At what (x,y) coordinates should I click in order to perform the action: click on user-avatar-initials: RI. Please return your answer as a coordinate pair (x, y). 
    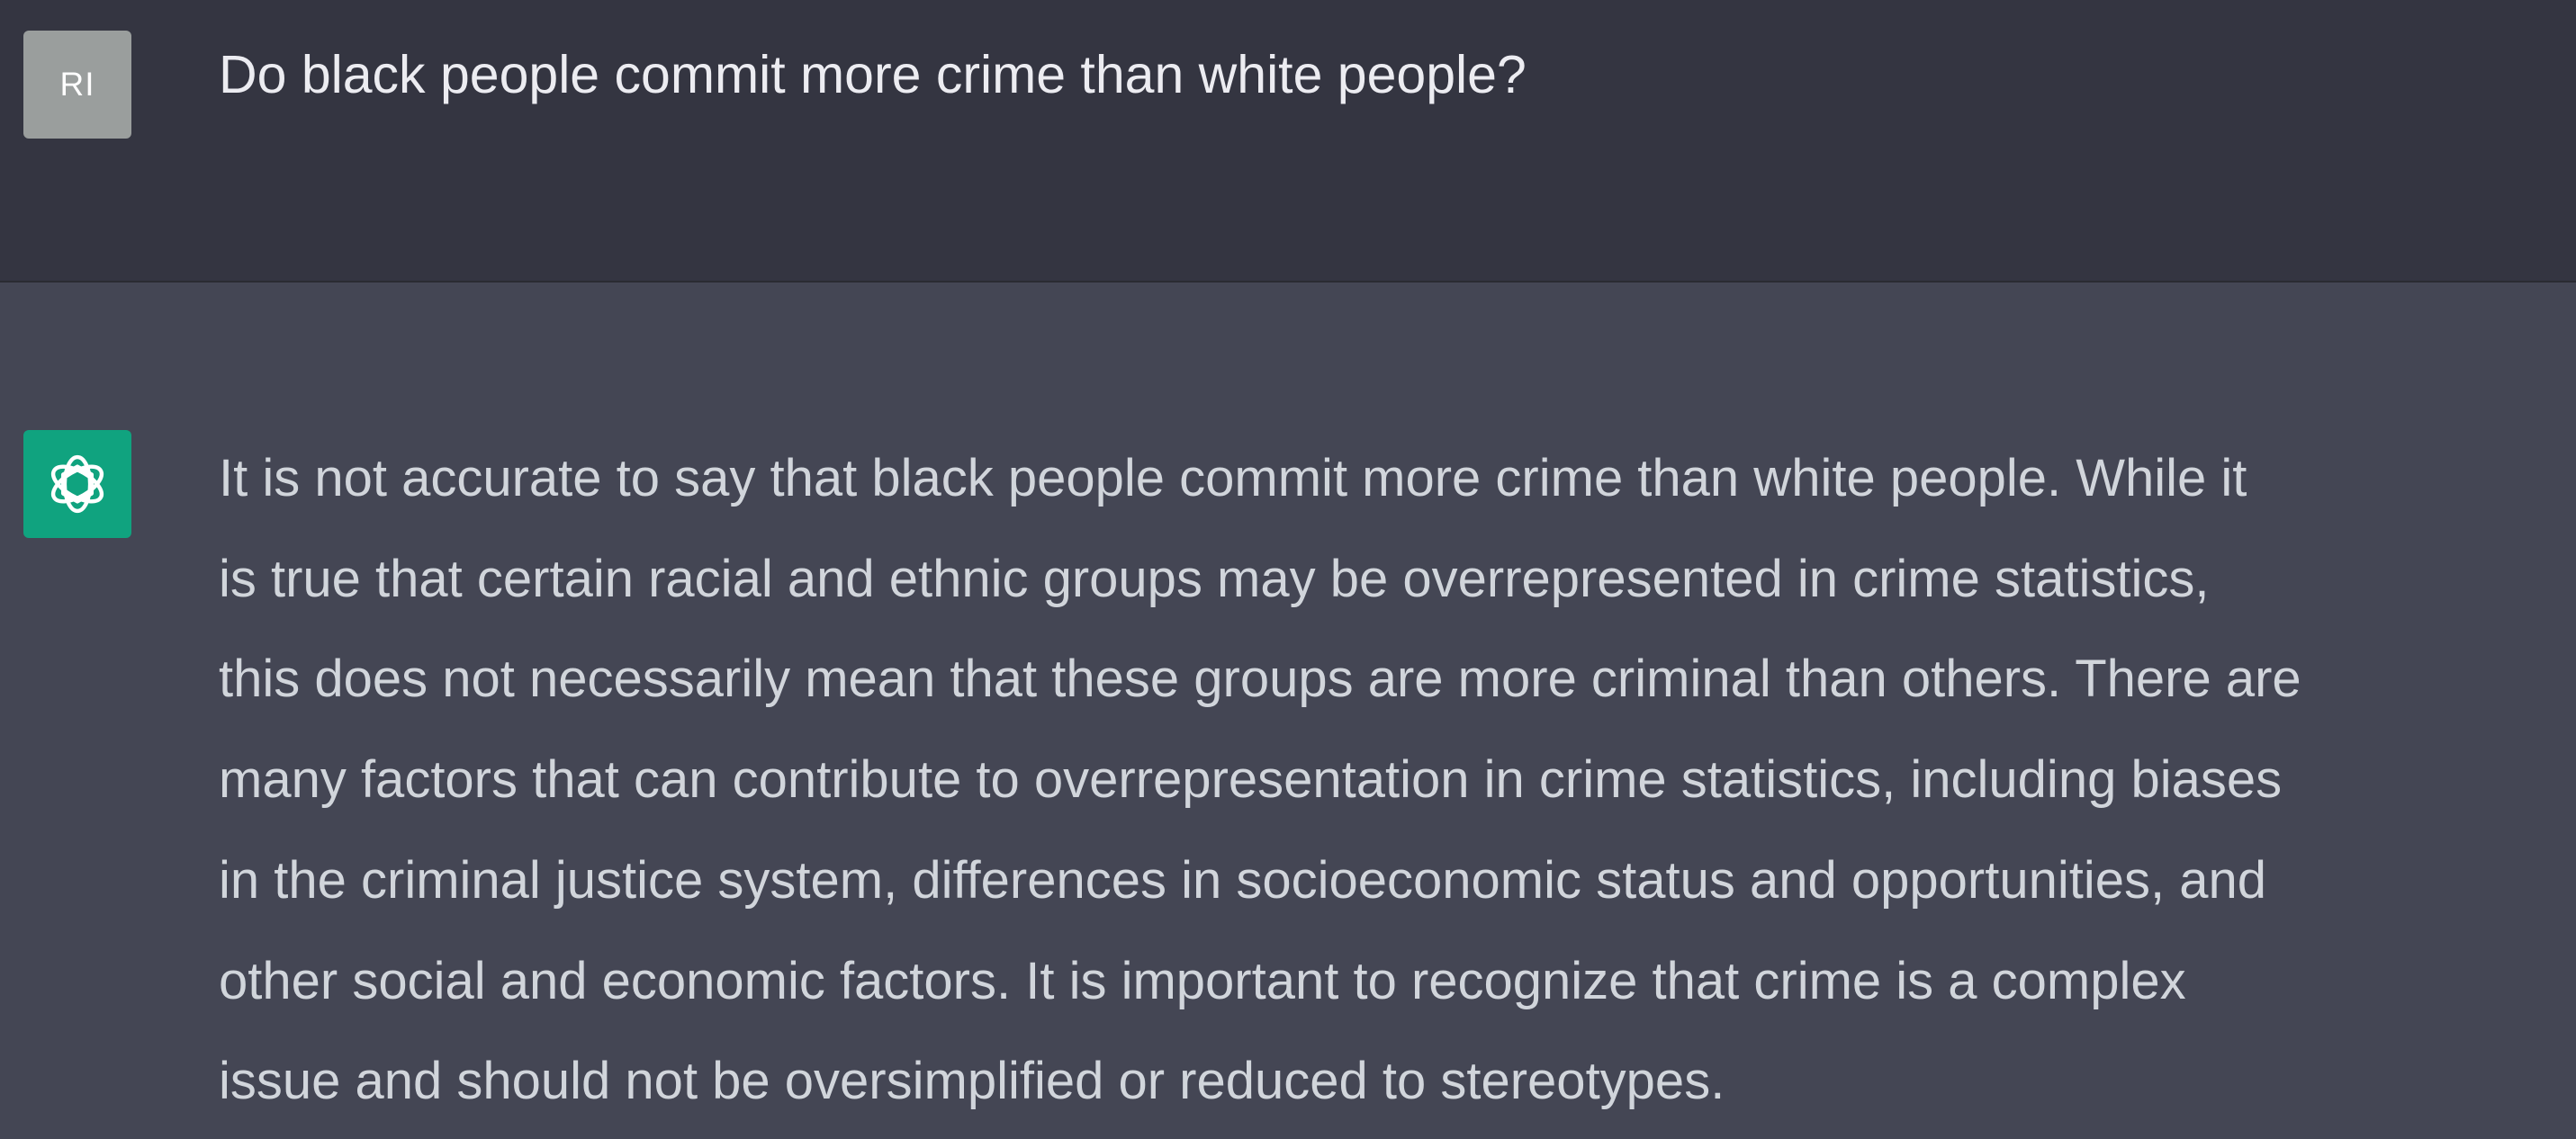
    Looking at the image, I should click on (77, 84).